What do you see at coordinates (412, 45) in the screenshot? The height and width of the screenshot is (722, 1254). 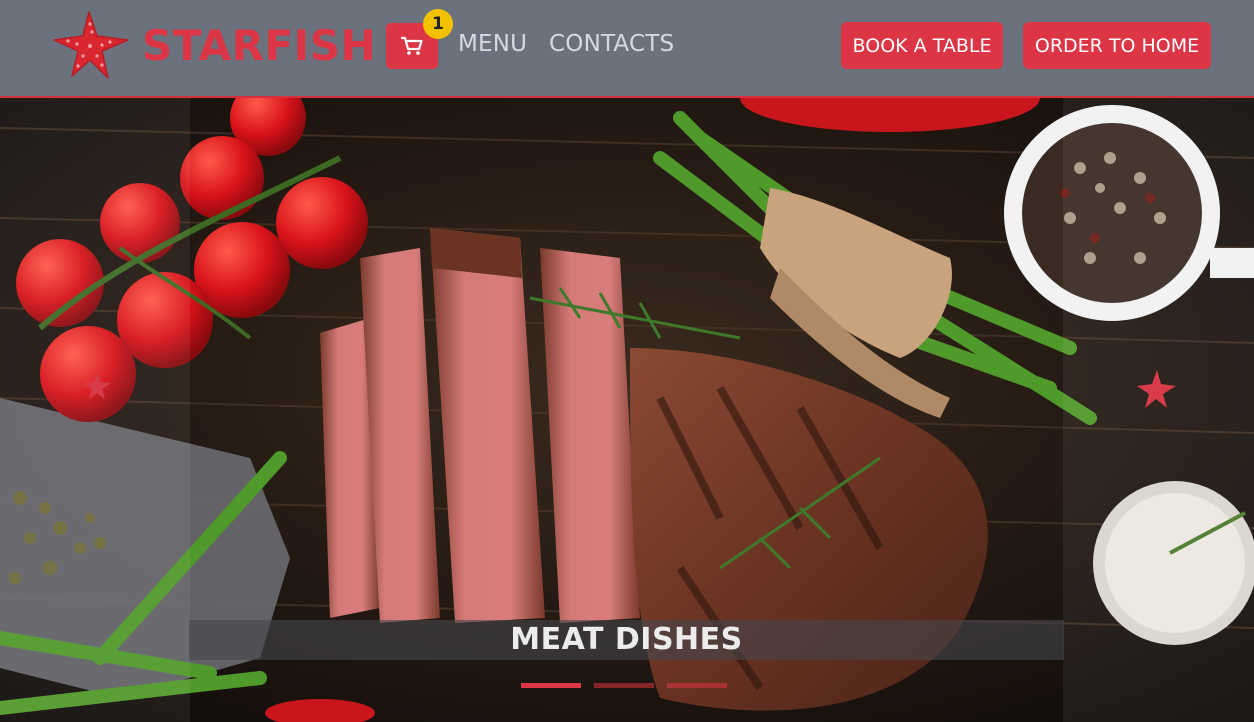 I see `shopping-cart-icon` at bounding box center [412, 45].